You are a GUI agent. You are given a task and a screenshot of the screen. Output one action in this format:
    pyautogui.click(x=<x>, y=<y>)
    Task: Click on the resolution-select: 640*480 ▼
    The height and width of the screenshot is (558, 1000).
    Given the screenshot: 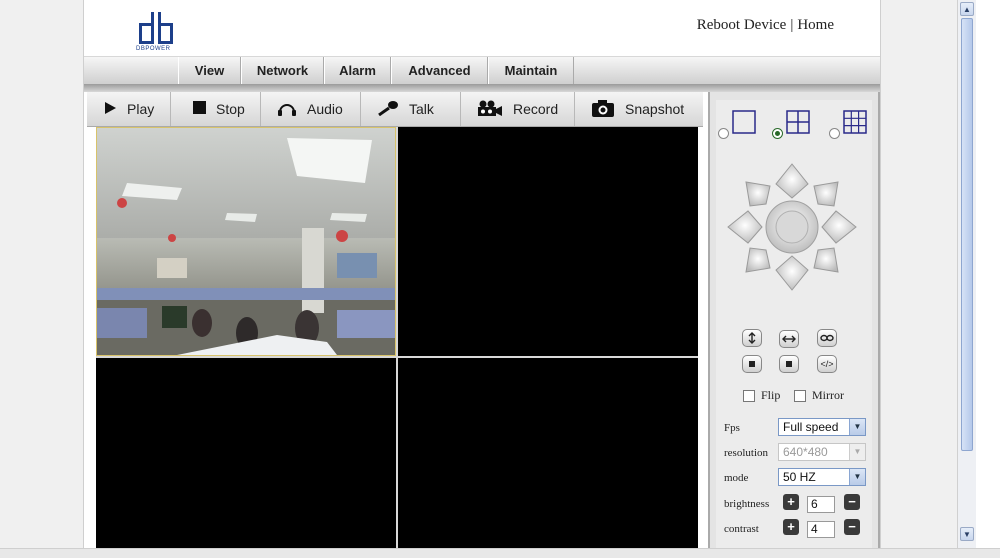 What is the action you would take?
    pyautogui.click(x=822, y=452)
    